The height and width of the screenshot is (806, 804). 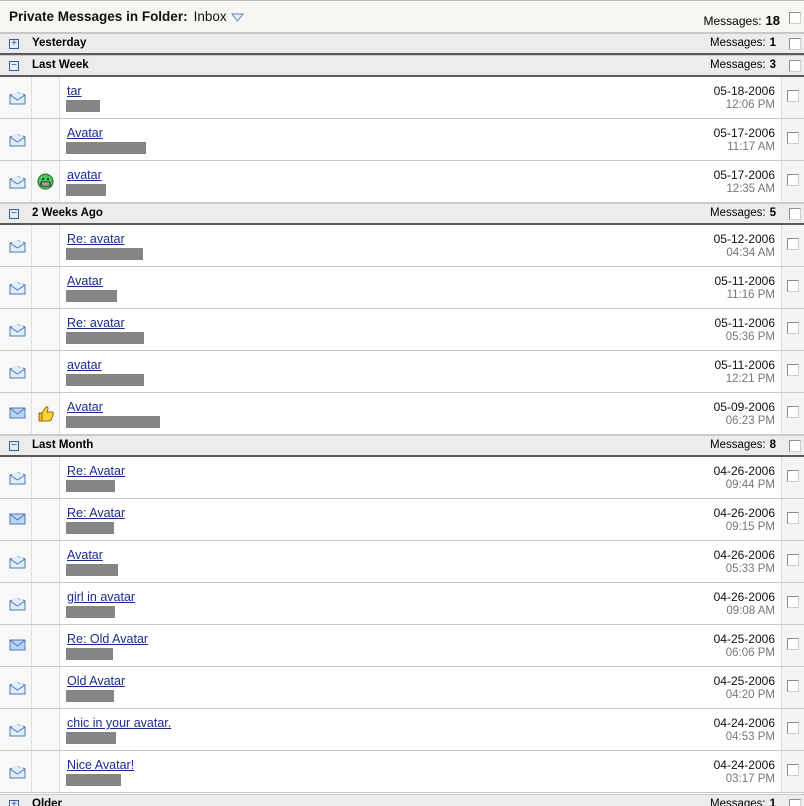 I want to click on group-count-value: 3, so click(x=772, y=65).